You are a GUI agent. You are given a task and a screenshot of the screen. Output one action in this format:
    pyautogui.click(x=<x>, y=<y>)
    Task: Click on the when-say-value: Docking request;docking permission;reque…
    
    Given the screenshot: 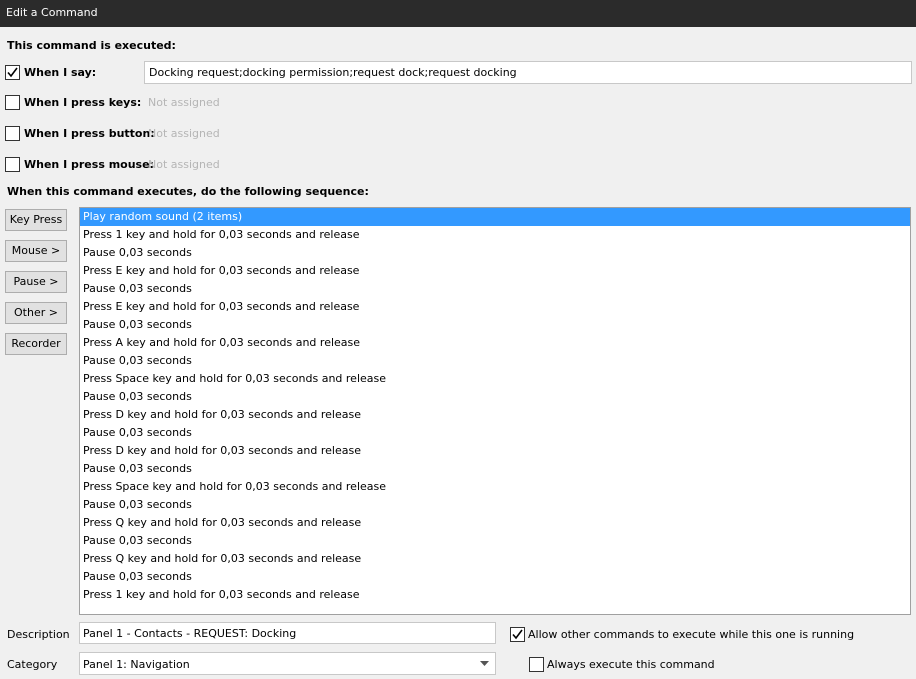 What is the action you would take?
    pyautogui.click(x=333, y=72)
    